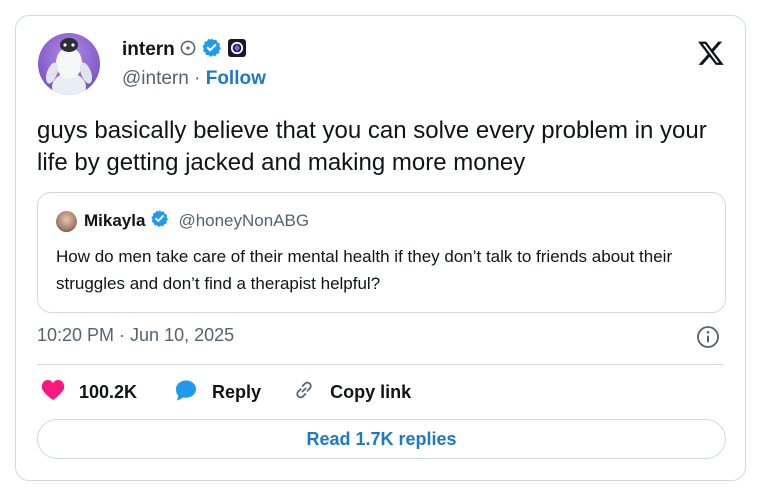 This screenshot has height=498, width=762. Describe the element at coordinates (380, 364) in the screenshot. I see `divider` at that location.